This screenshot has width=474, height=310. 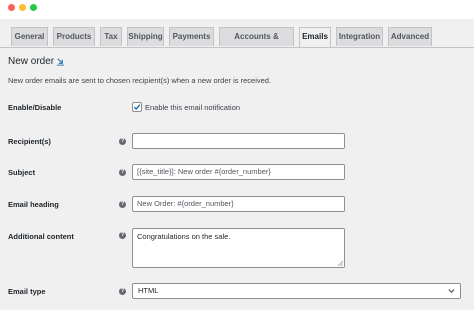 What do you see at coordinates (60, 61) in the screenshot?
I see `return-to-list-icon` at bounding box center [60, 61].